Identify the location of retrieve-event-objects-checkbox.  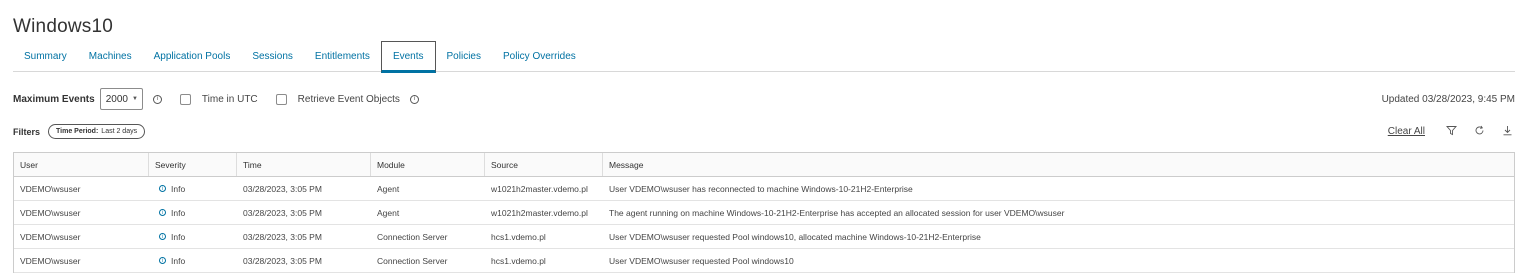
(281, 99).